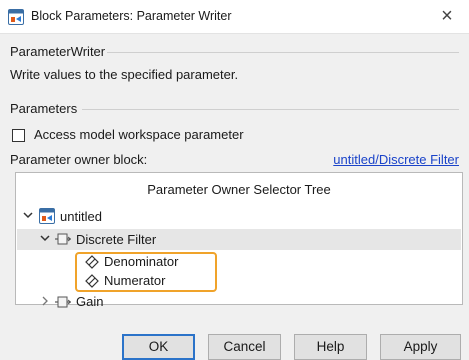  I want to click on tree-node-gain: Gain, so click(236, 302).